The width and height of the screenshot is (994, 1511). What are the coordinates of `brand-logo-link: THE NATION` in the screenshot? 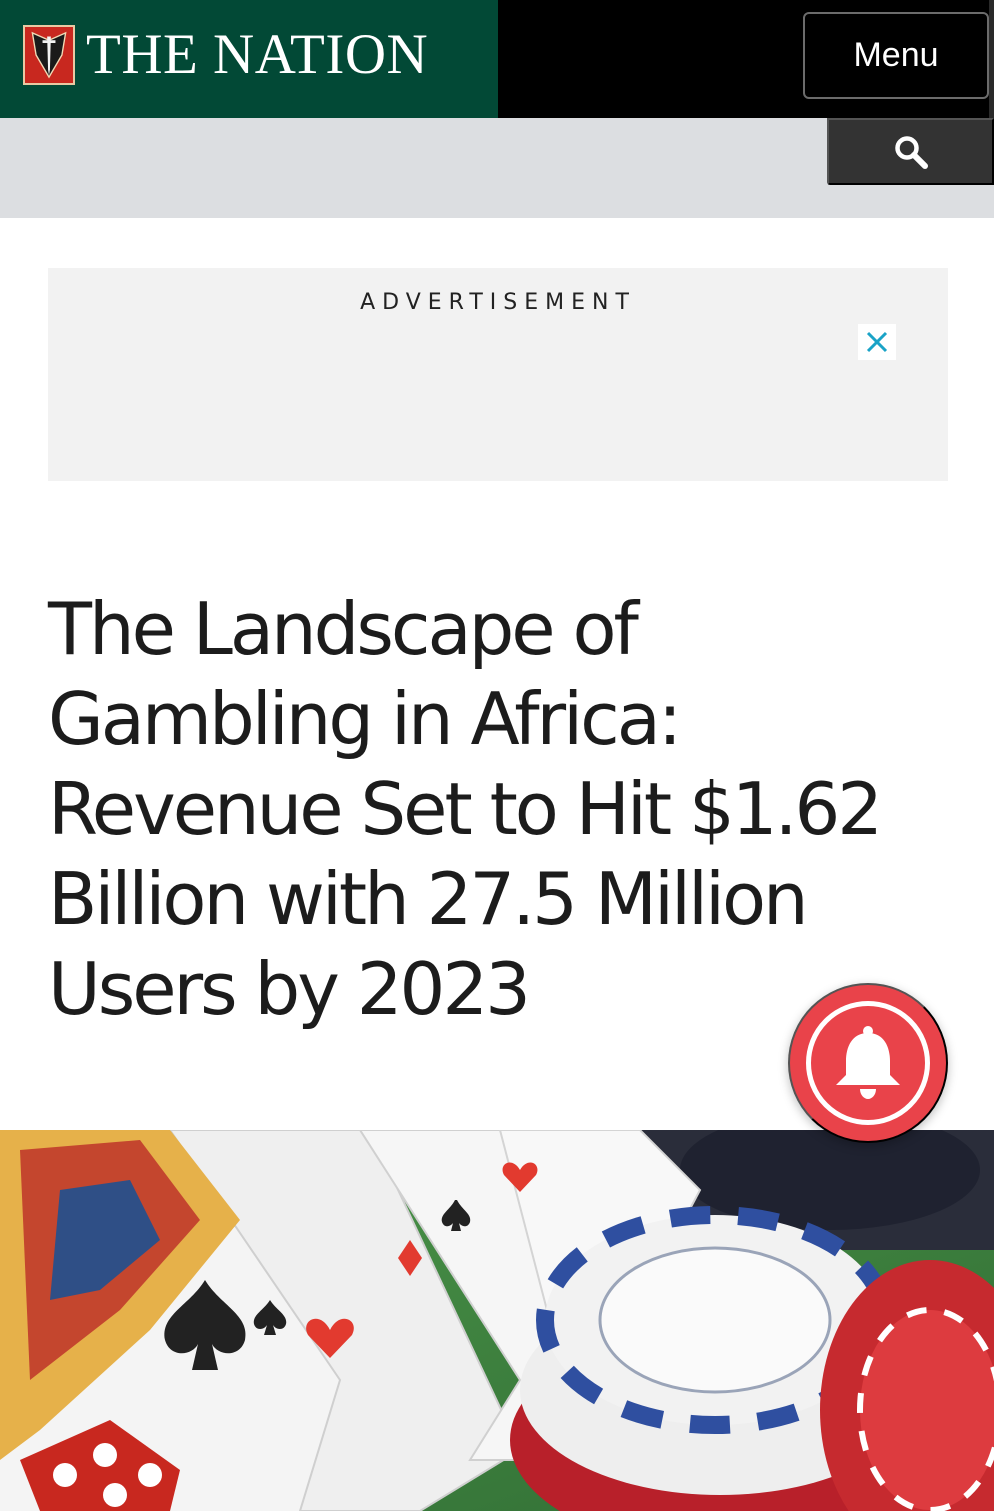 It's located at (249, 59).